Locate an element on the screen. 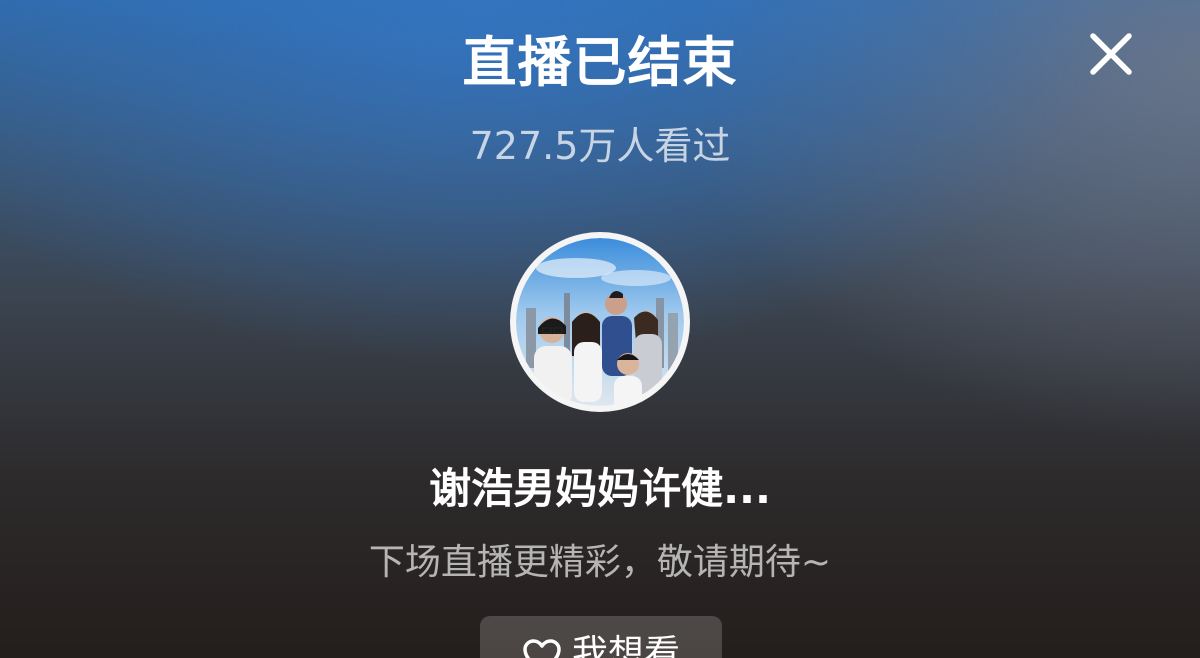 This screenshot has width=1200, height=658. want-to-watch-button: 我想看 is located at coordinates (601, 637).